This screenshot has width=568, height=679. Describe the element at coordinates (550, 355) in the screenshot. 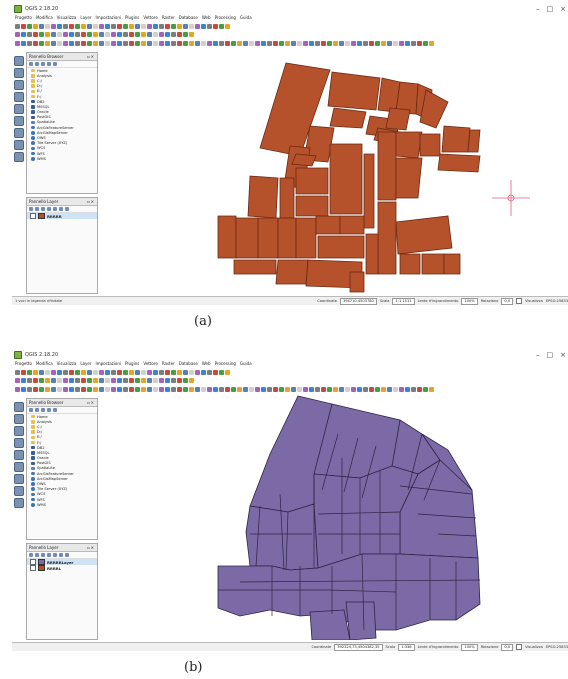

I see `maximize-button: □` at that location.